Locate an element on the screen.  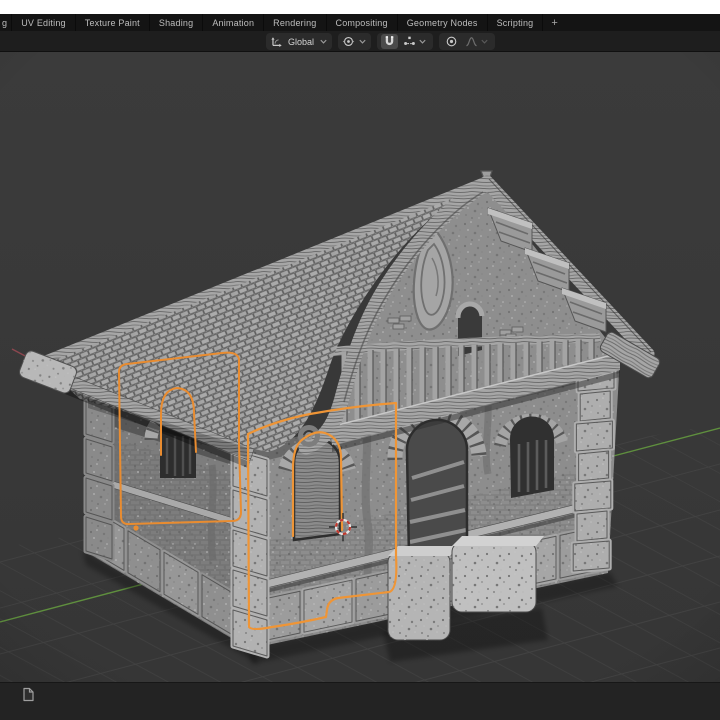
add-workspace-button: + is located at coordinates (554, 22).